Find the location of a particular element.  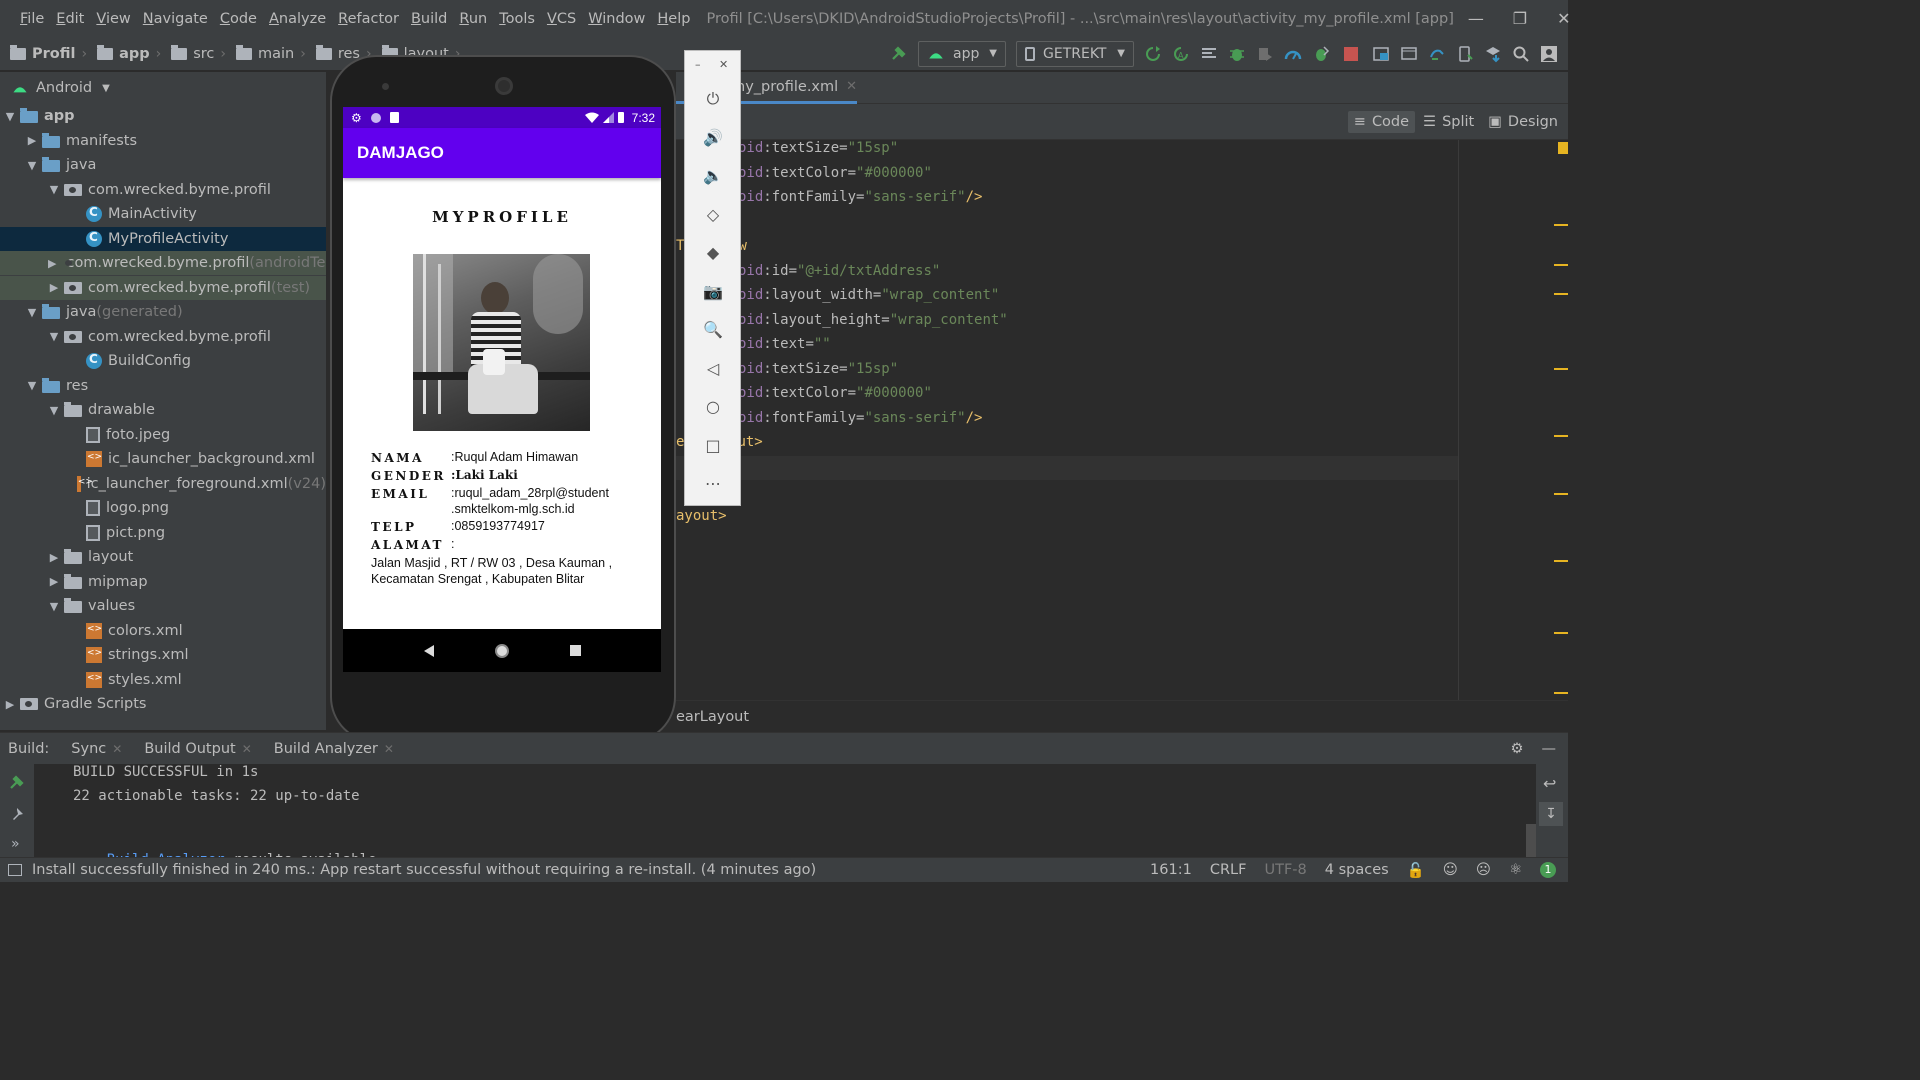

indent-setting: 4 spaces is located at coordinates (1357, 870).